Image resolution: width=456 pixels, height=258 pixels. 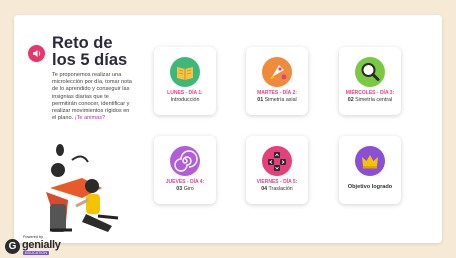 I want to click on genially-logo: G Powered by genially EDUCATION, so click(x=40, y=245).